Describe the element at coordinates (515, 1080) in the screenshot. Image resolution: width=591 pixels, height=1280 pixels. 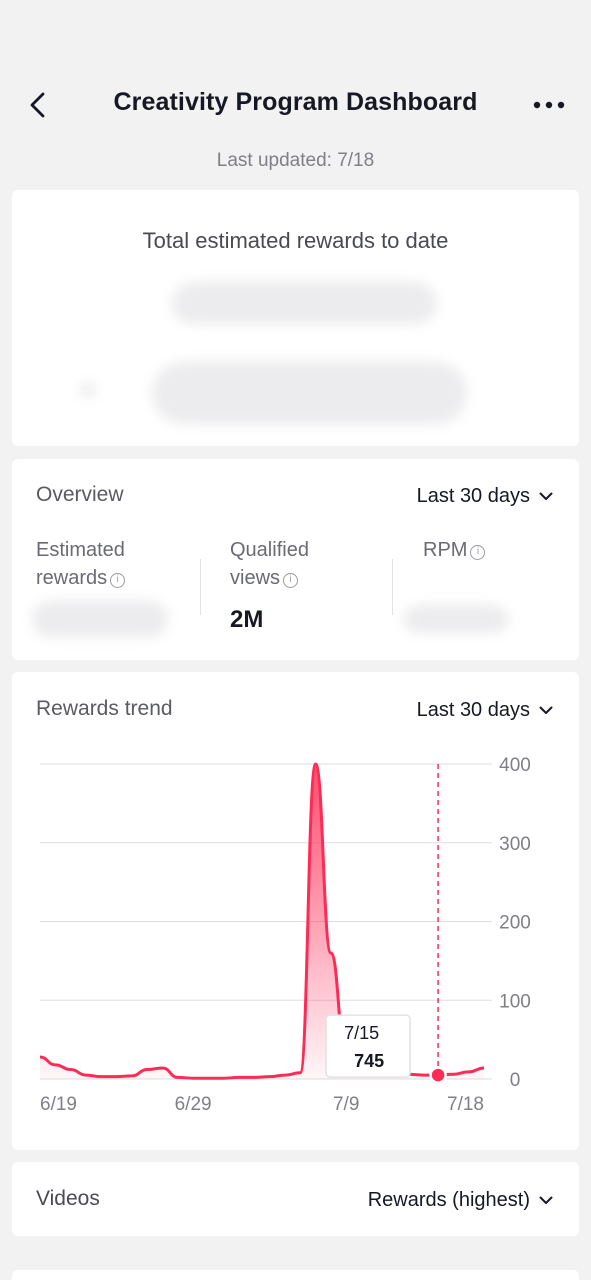
I see `y-tick-label: 0` at that location.